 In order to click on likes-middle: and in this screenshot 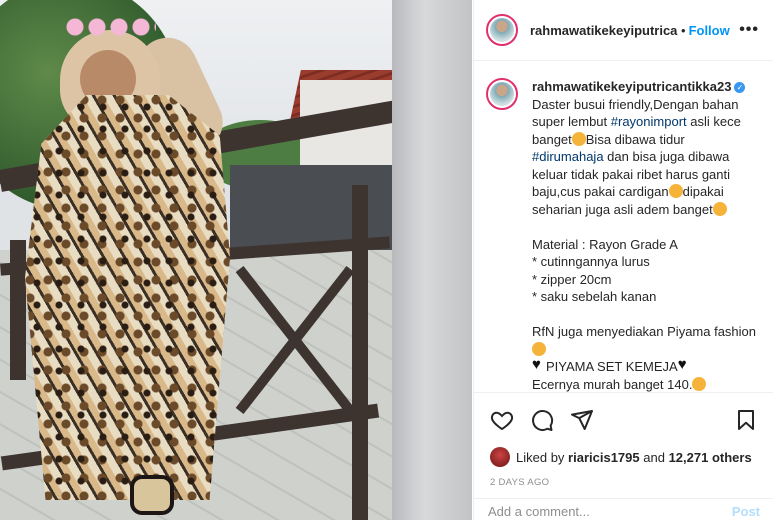, I will do `click(654, 457)`.